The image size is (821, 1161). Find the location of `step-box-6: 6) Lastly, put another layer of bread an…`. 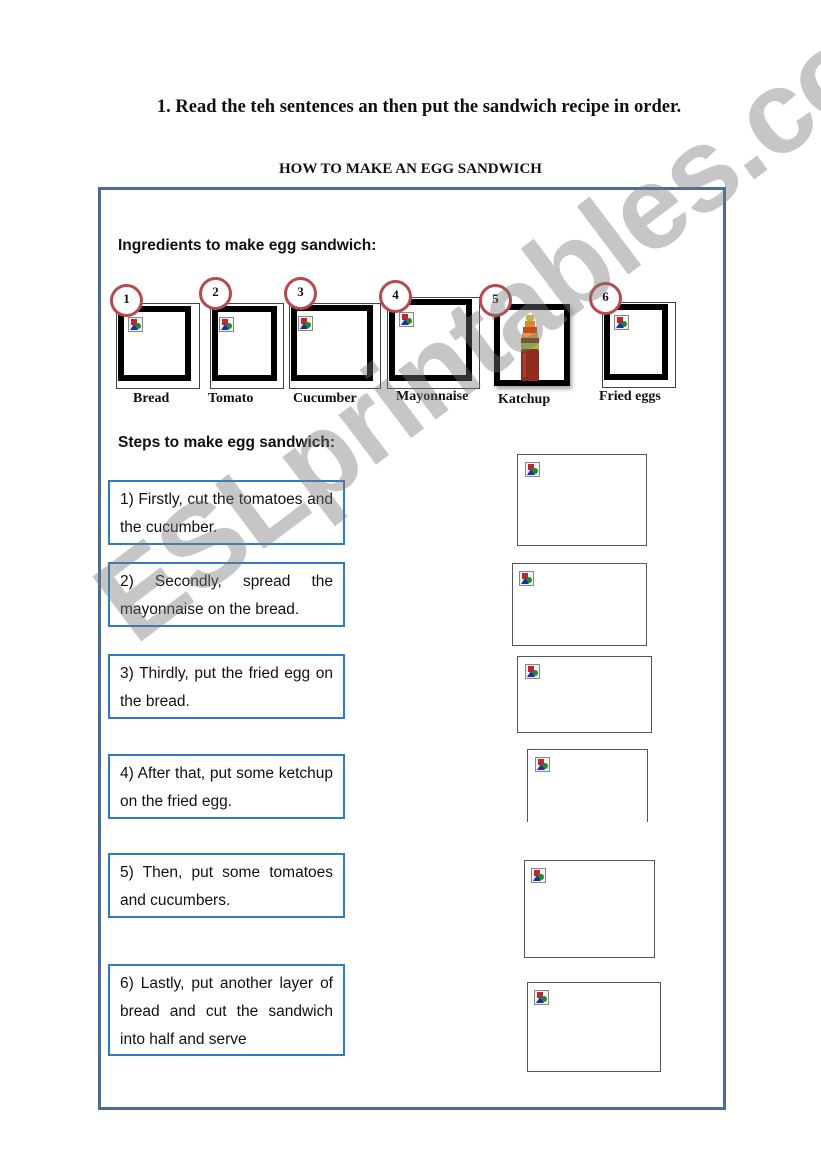

step-box-6: 6) Lastly, put another layer of bread an… is located at coordinates (226, 1010).